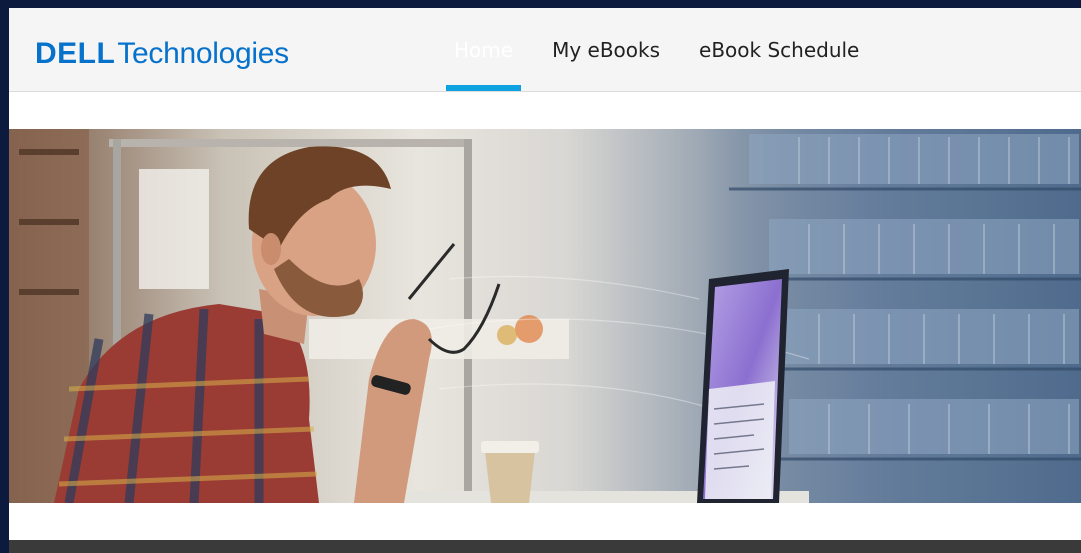 The width and height of the screenshot is (1081, 553). Describe the element at coordinates (75, 53) in the screenshot. I see `logo-brand: DELL` at that location.